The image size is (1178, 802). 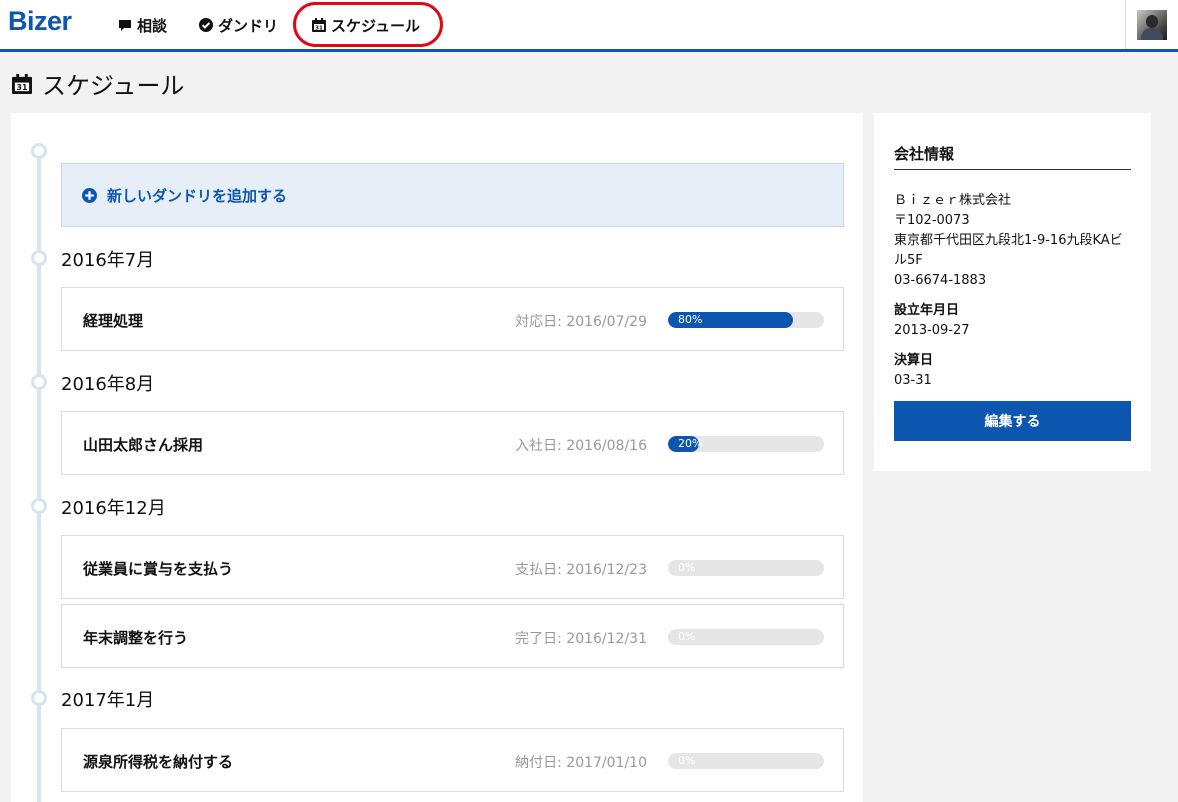 I want to click on task-progress-bar: 80%, so click(x=746, y=320).